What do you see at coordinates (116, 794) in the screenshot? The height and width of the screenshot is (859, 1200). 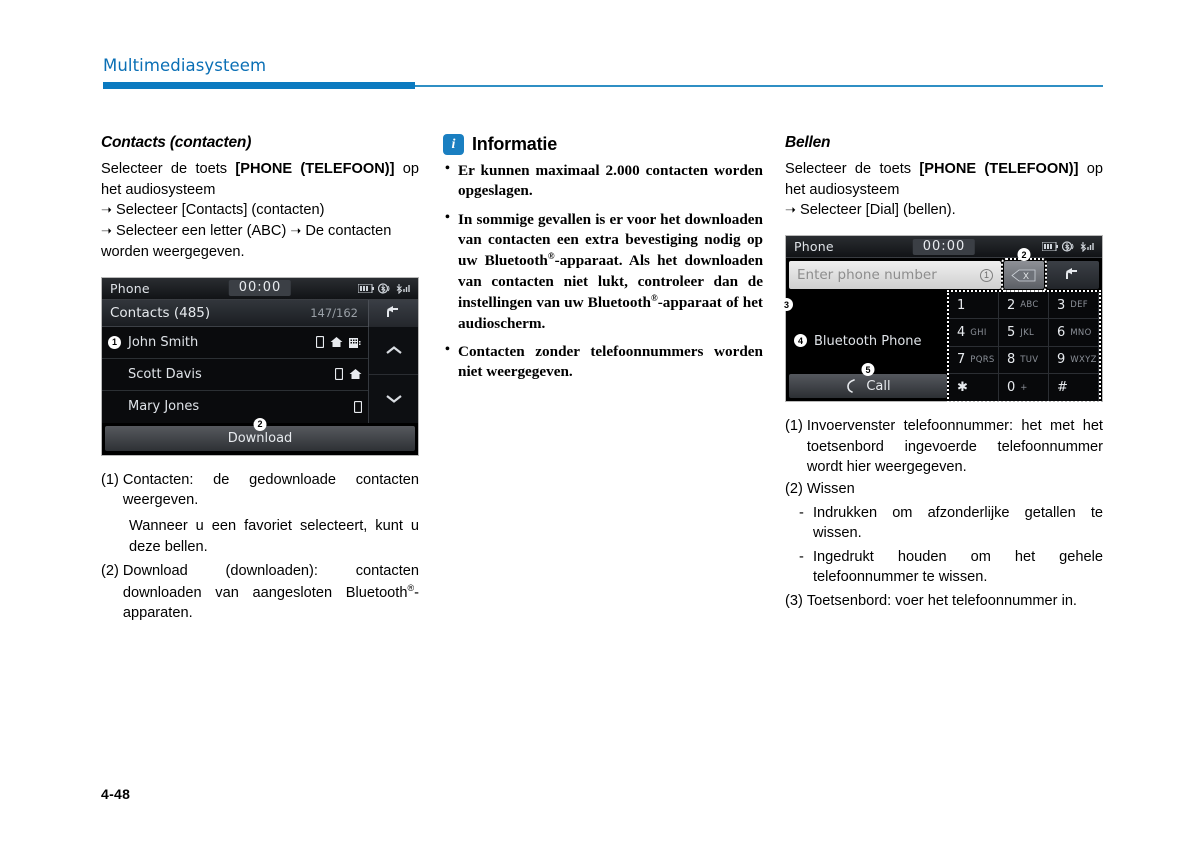 I see `page-number: 4-48` at bounding box center [116, 794].